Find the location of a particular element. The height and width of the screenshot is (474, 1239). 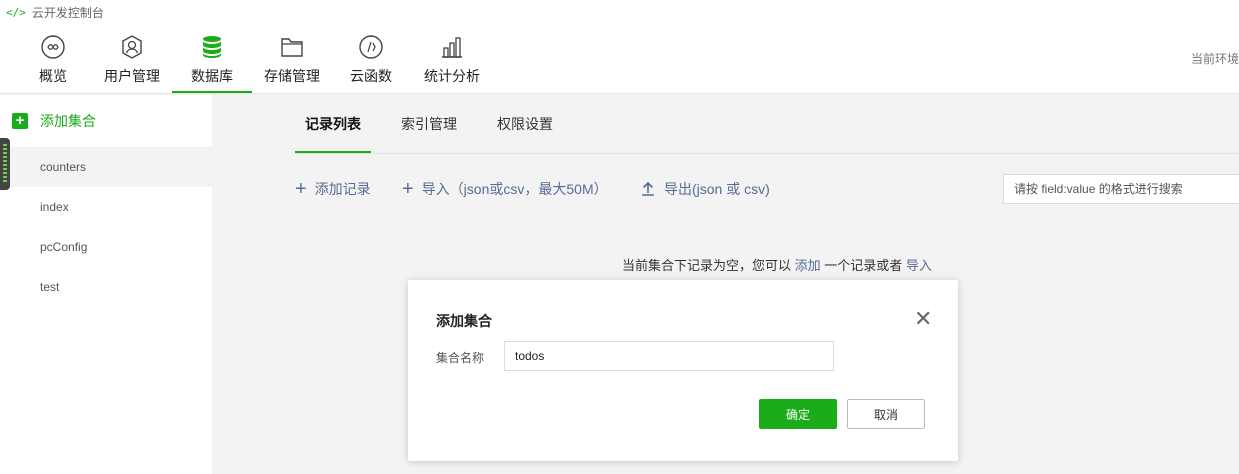

tab-records: 记录列表 is located at coordinates (333, 124).